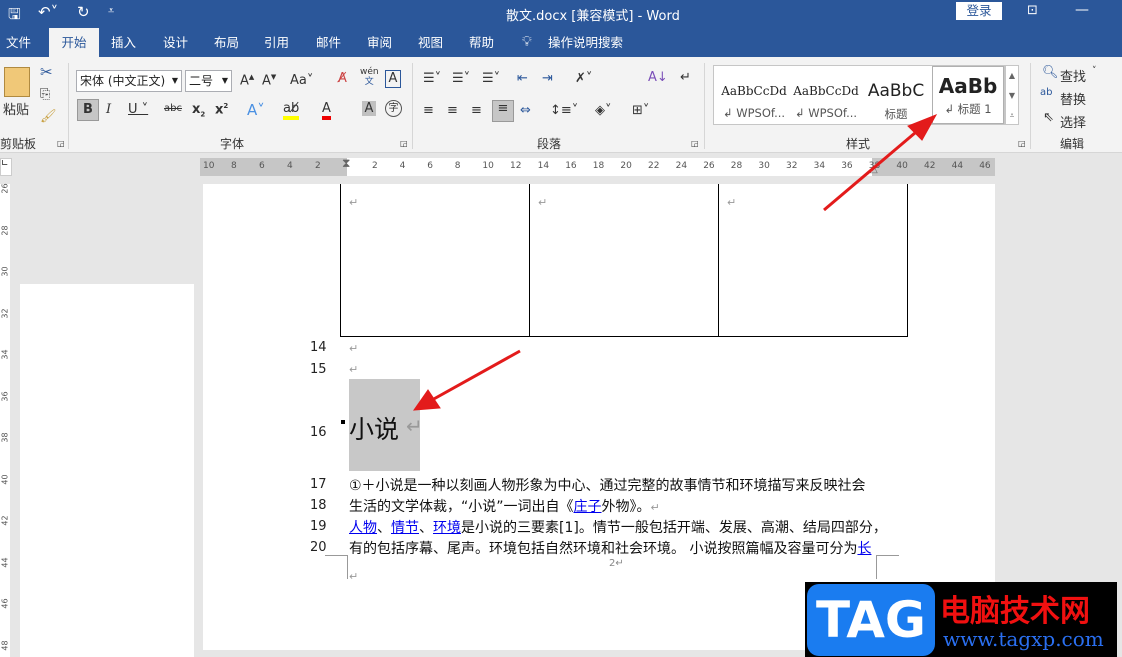 The height and width of the screenshot is (657, 1122). I want to click on red-arrow-to-heading1-style, so click(880, 163).